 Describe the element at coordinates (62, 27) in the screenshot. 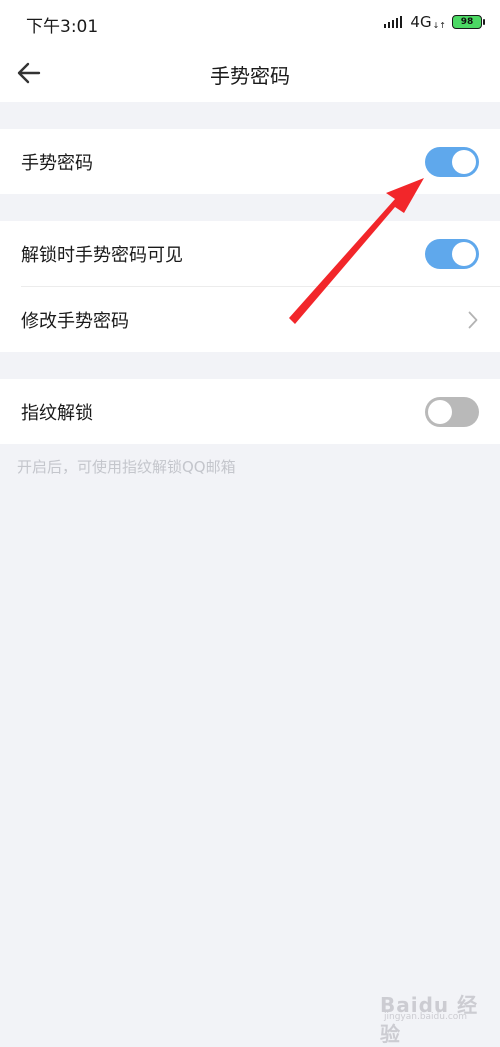

I see `status-time: 下午3:01` at that location.